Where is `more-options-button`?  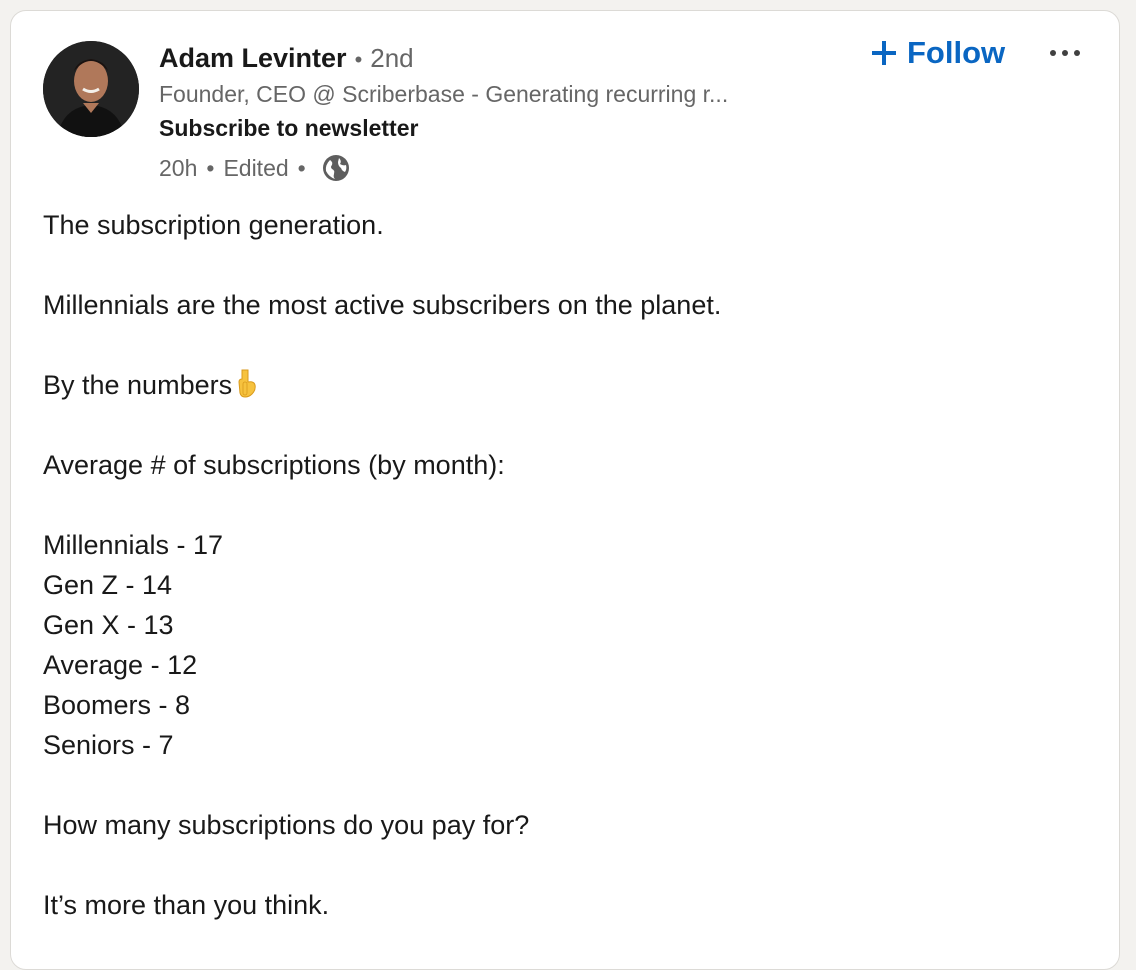 more-options-button is located at coordinates (1065, 53).